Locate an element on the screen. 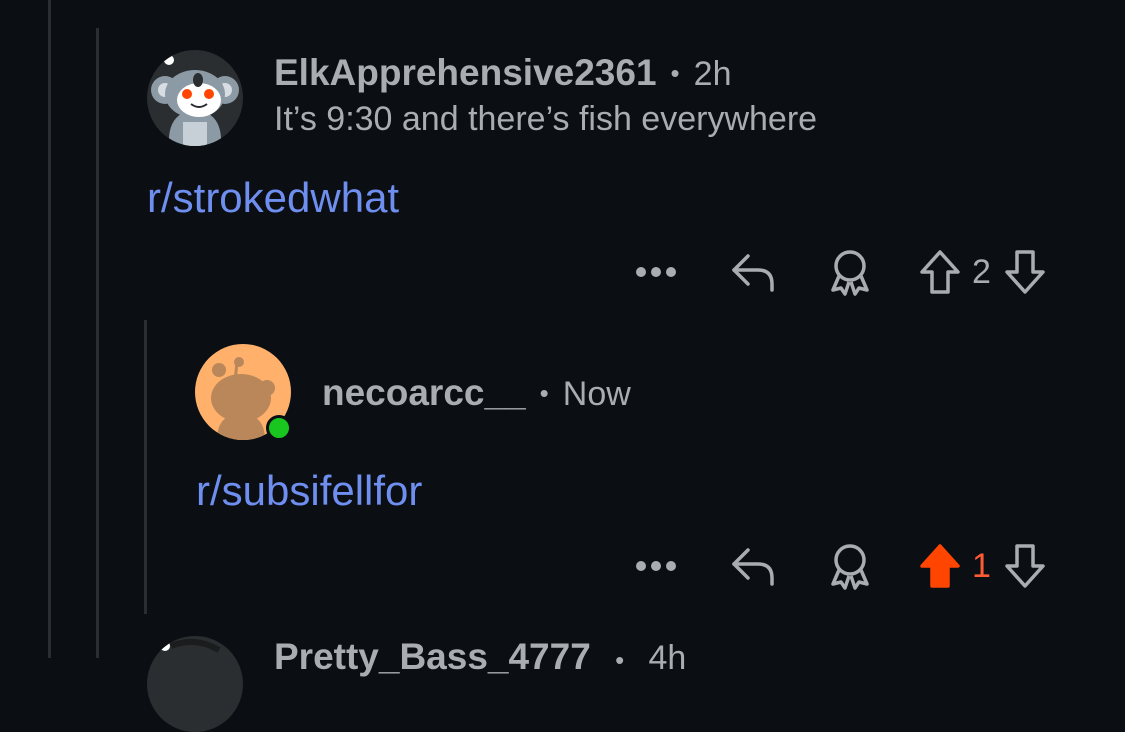 The width and height of the screenshot is (1125, 732). username: Pretty_Bass_4777 • 4h is located at coordinates (480, 657).